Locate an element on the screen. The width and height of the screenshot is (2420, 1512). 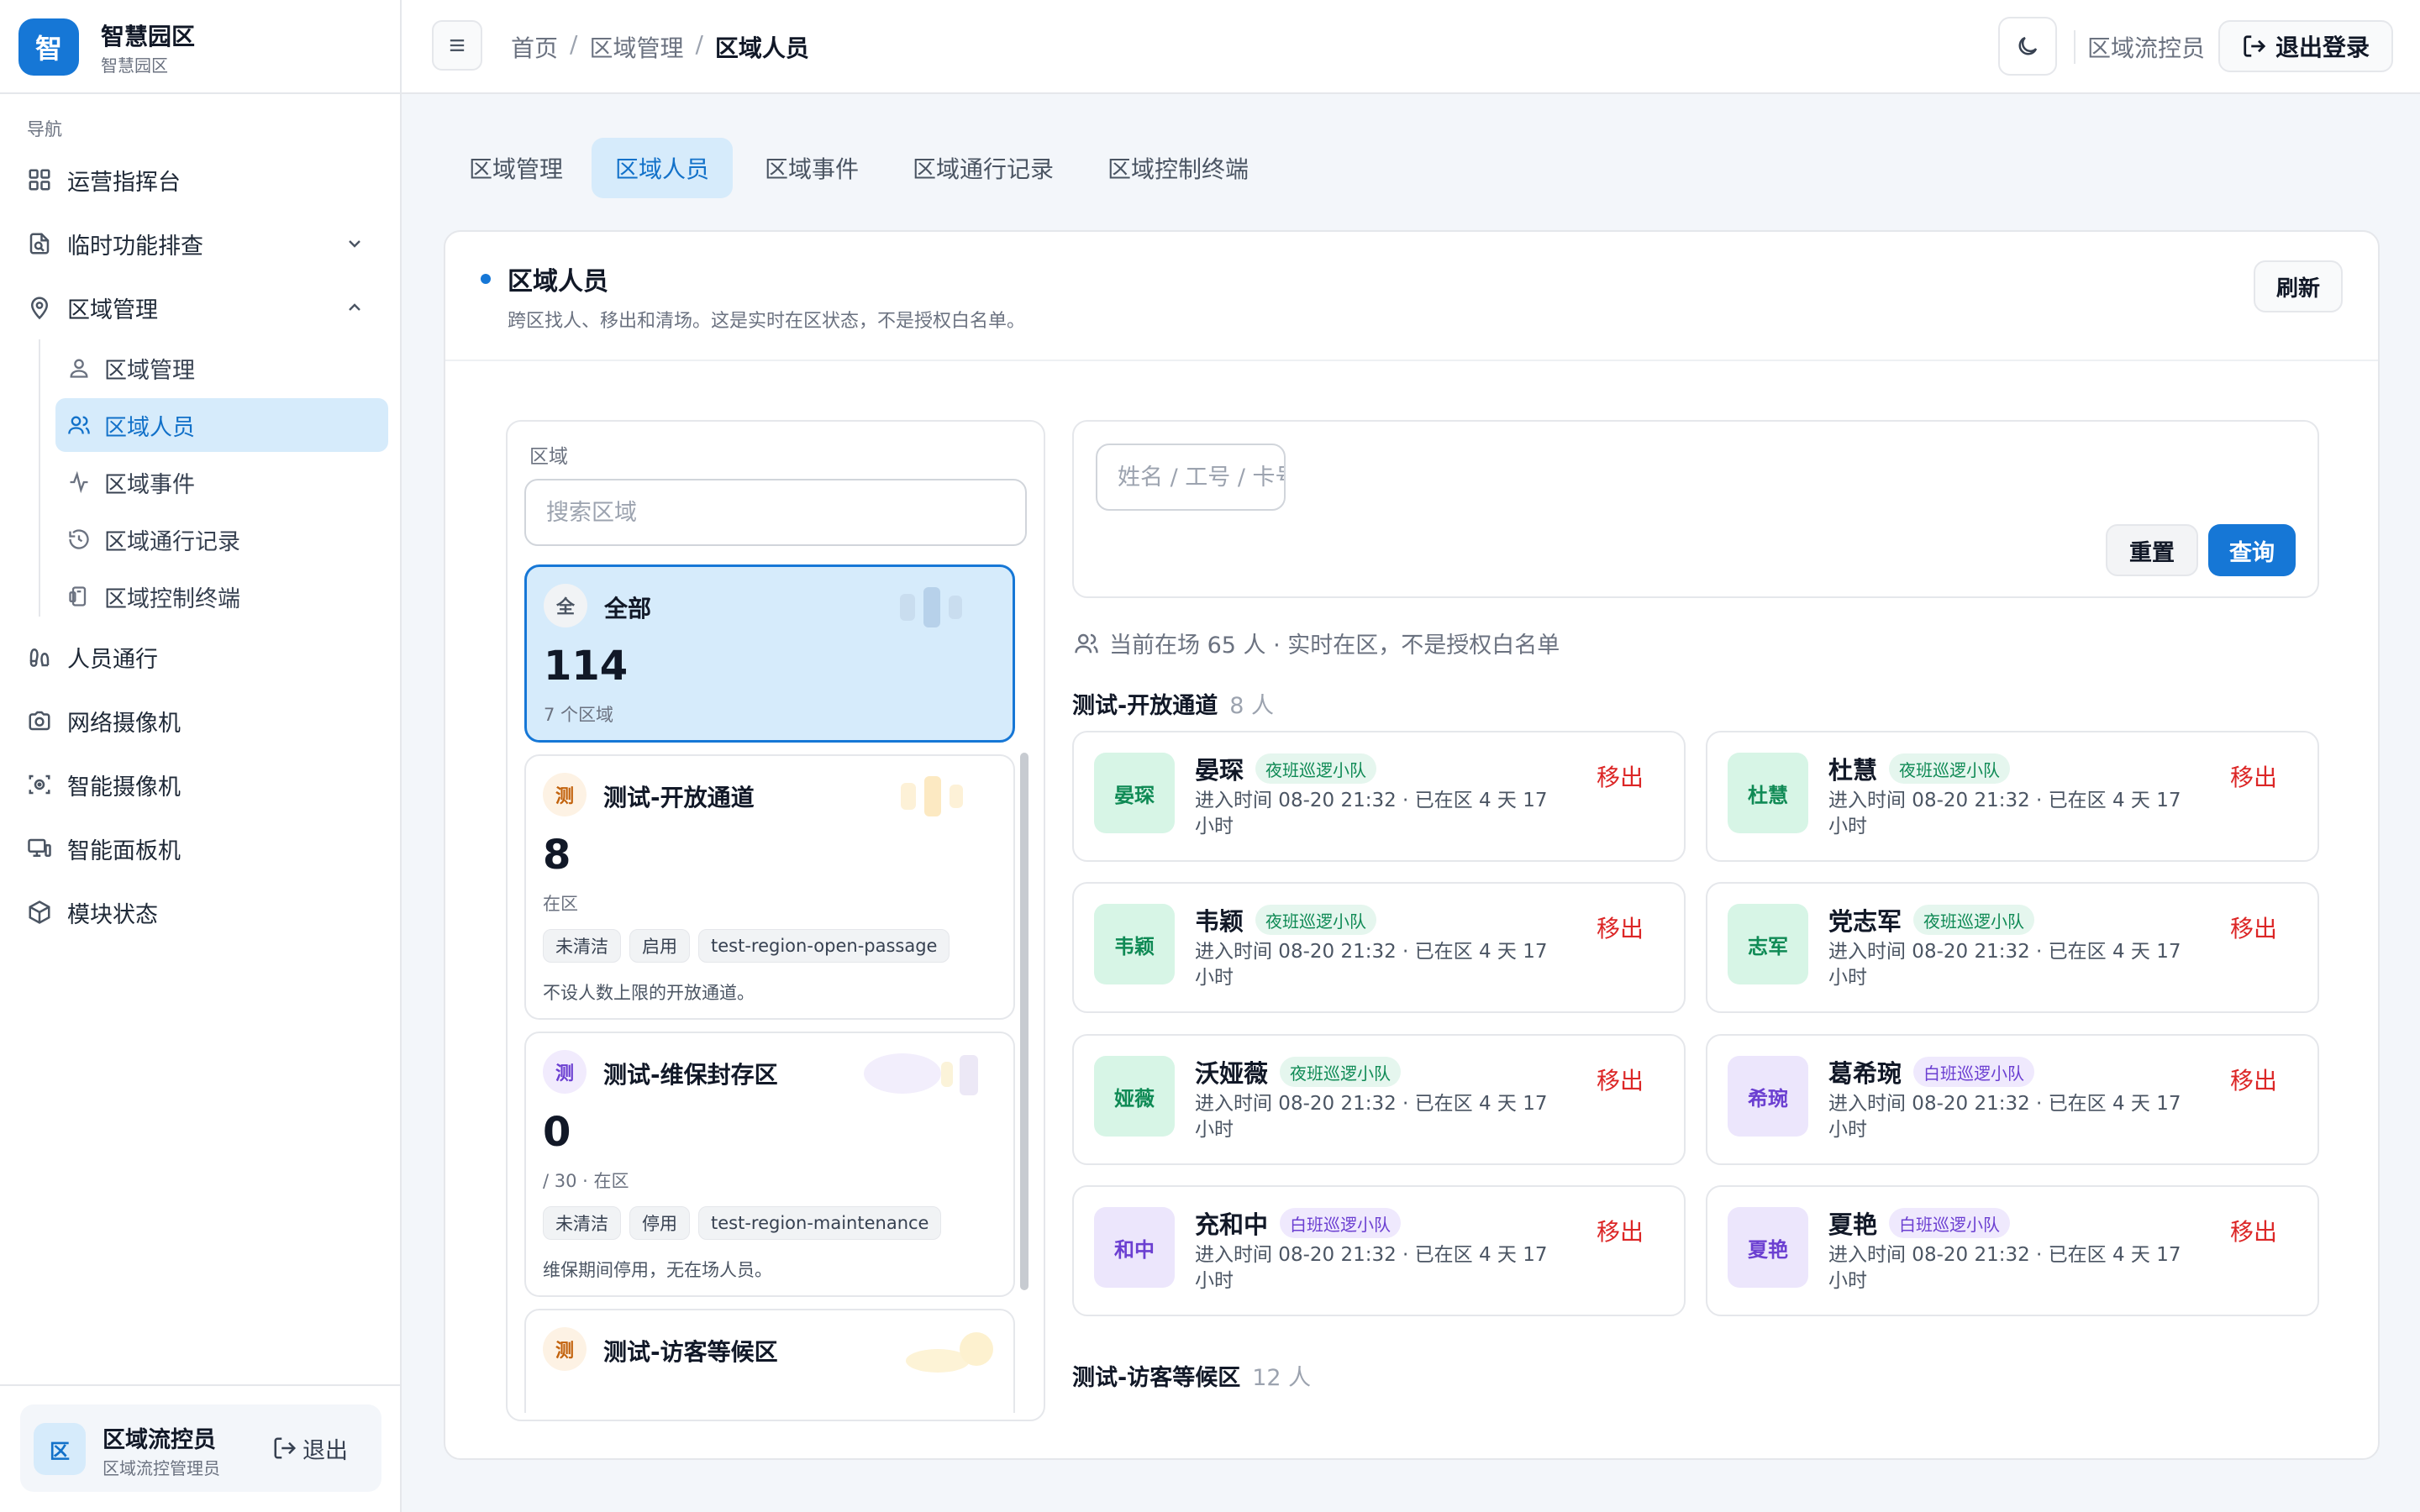
person-name: 党志军 is located at coordinates (1865, 921).